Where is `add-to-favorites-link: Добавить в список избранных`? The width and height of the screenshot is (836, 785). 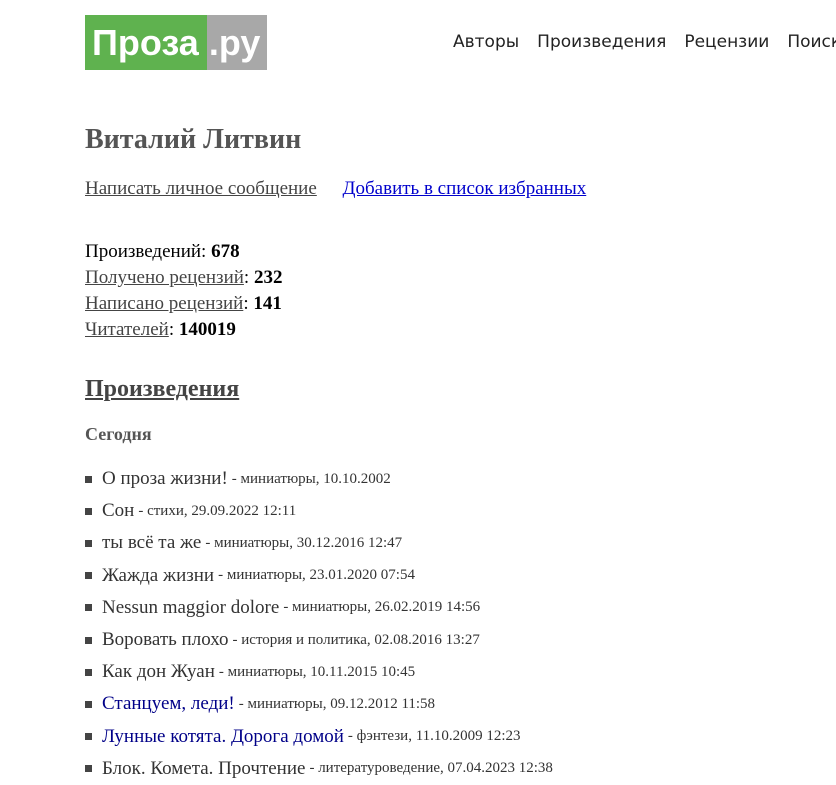 add-to-favorites-link: Добавить в список избранных is located at coordinates (465, 188).